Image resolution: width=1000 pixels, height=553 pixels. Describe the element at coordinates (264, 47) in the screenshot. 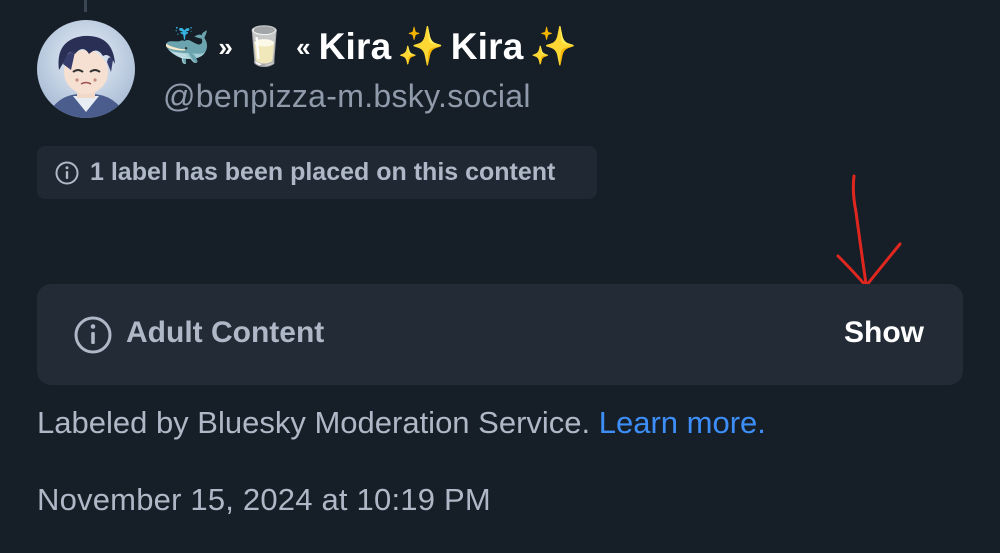

I see `milk-glass-emoji: 🥛` at that location.